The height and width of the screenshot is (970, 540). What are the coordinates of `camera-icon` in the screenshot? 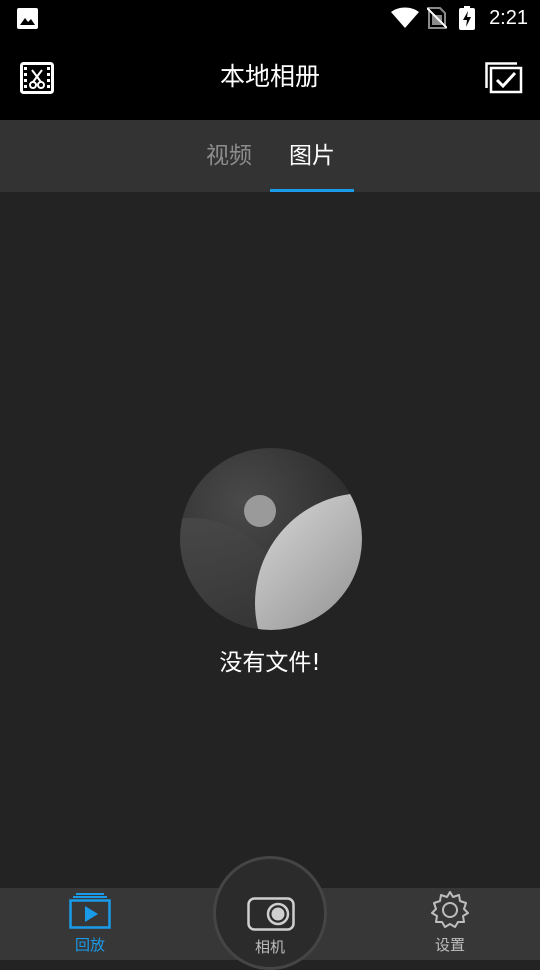 It's located at (271, 914).